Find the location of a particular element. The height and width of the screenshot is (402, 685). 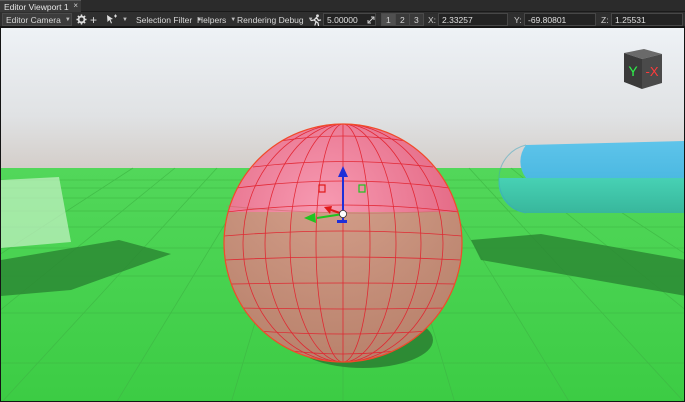

helpers-dropdown: Helpers ▼ is located at coordinates (216, 19).